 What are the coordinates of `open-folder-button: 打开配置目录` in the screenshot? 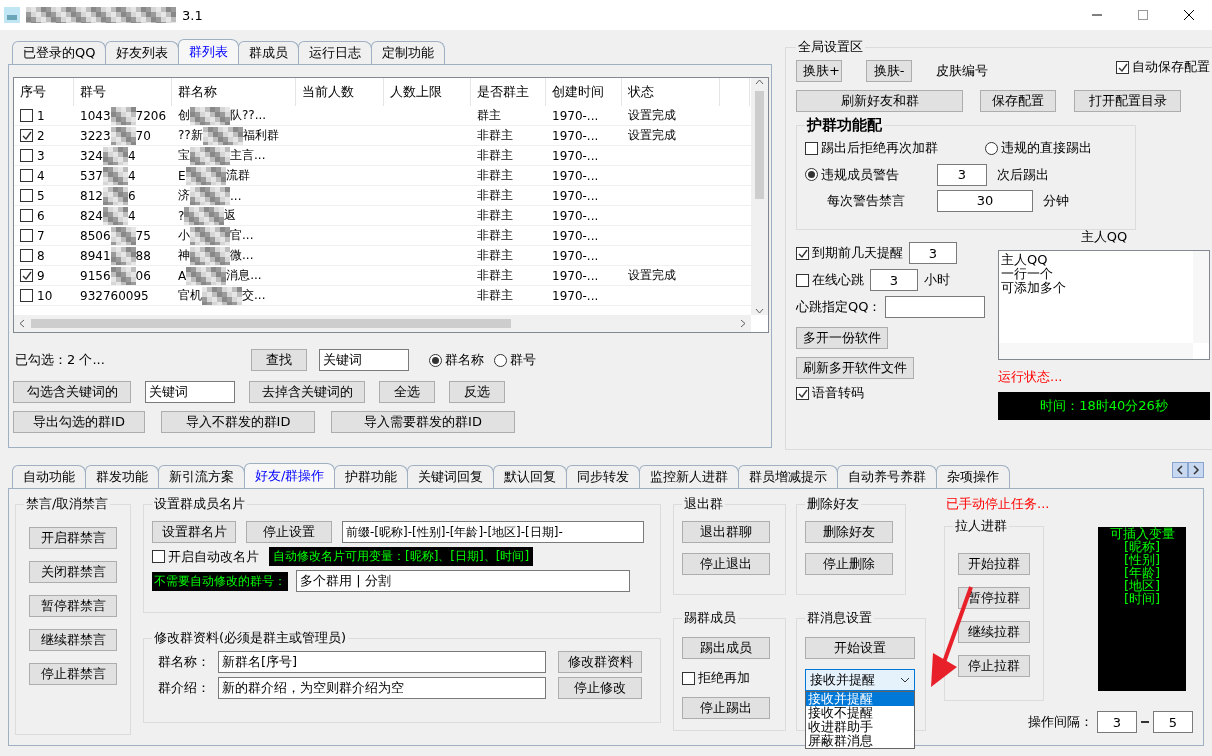 It's located at (1127, 101).